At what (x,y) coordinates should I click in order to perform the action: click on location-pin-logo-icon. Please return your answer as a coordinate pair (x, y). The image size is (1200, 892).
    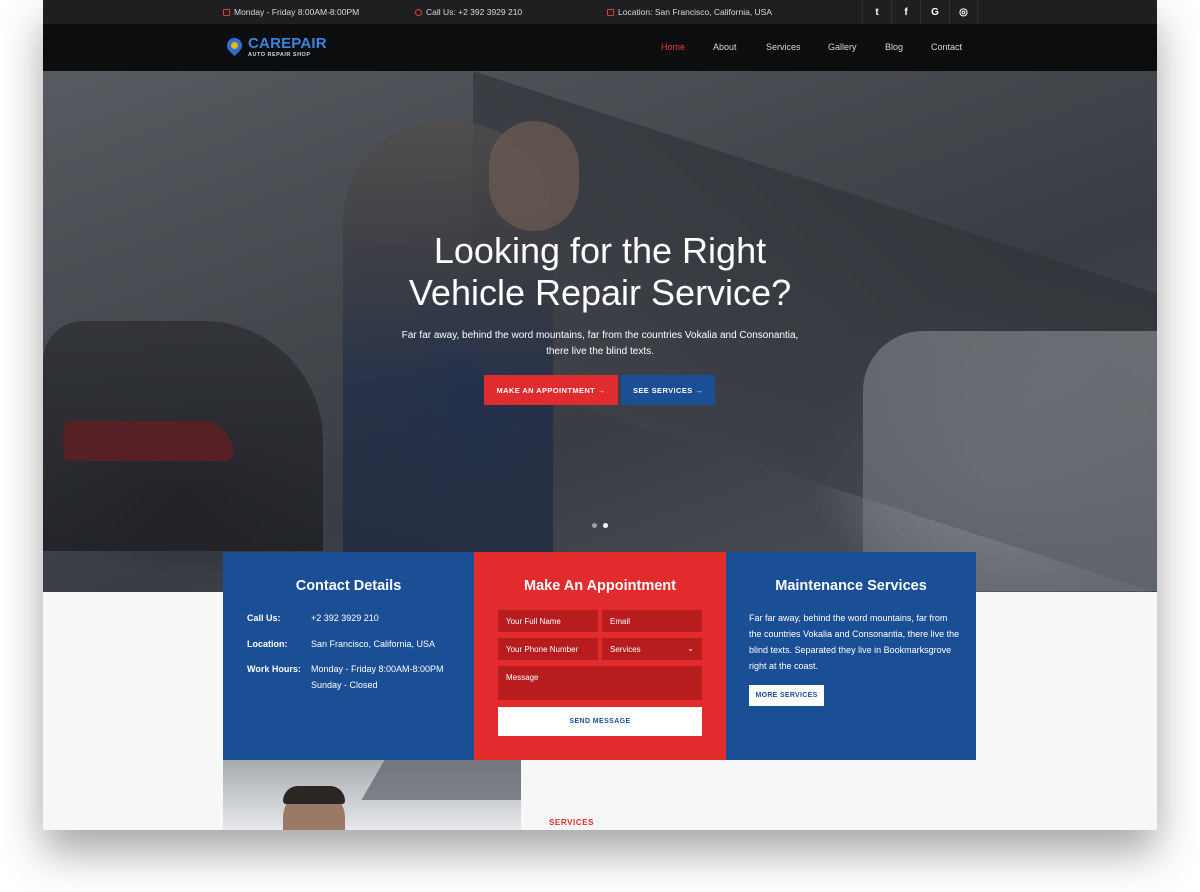
    Looking at the image, I should click on (234, 46).